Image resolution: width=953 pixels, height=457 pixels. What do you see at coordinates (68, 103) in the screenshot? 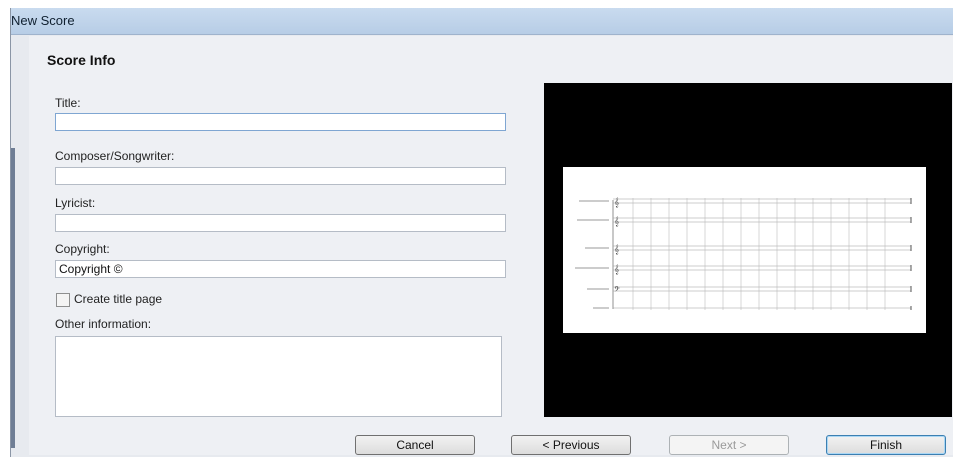
I see `title-label: Title:` at bounding box center [68, 103].